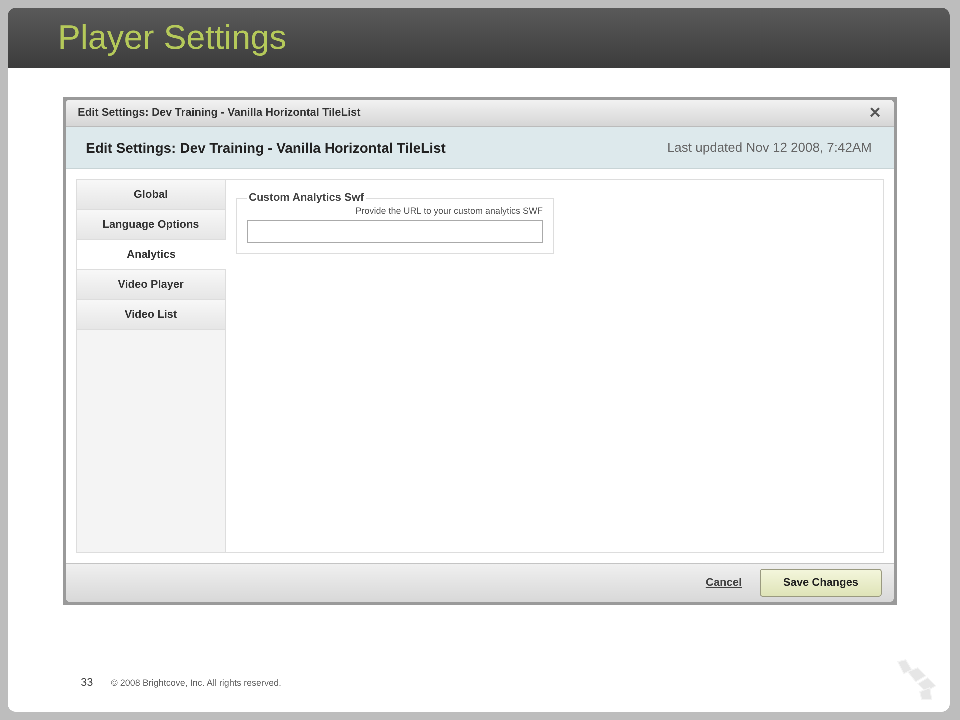 The image size is (960, 720). I want to click on dialog-title: Edit Settings: Dev Training - Vanilla Horizontal TileList, so click(219, 113).